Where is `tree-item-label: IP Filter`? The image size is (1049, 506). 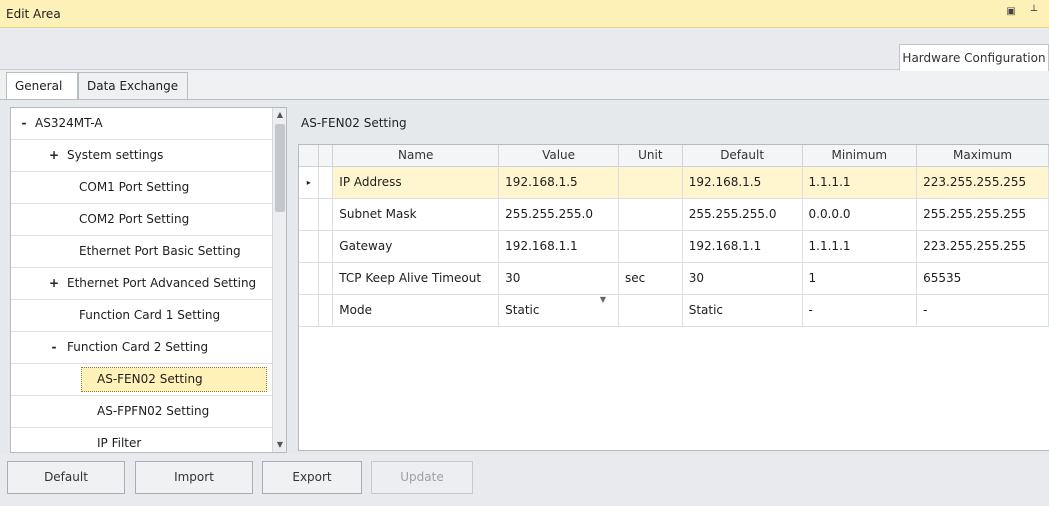 tree-item-label: IP Filter is located at coordinates (119, 443).